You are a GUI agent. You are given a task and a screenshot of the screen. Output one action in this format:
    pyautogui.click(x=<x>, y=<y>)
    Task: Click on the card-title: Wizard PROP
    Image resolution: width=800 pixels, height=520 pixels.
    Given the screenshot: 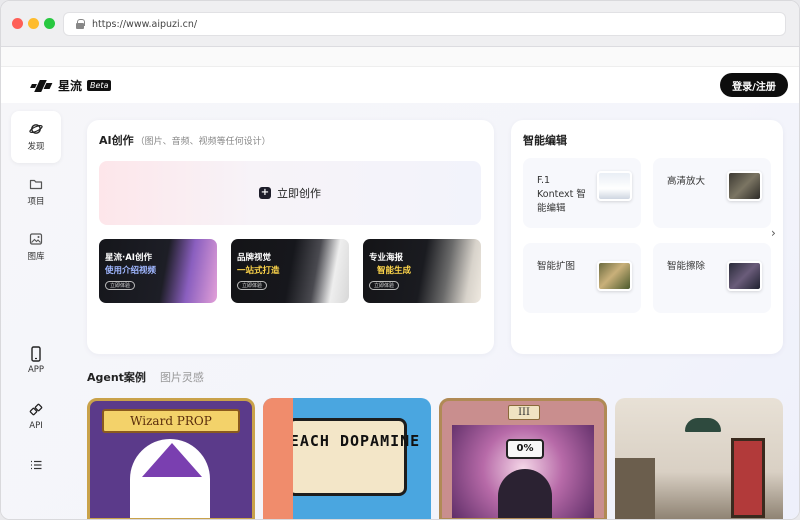 What is the action you would take?
    pyautogui.click(x=171, y=421)
    